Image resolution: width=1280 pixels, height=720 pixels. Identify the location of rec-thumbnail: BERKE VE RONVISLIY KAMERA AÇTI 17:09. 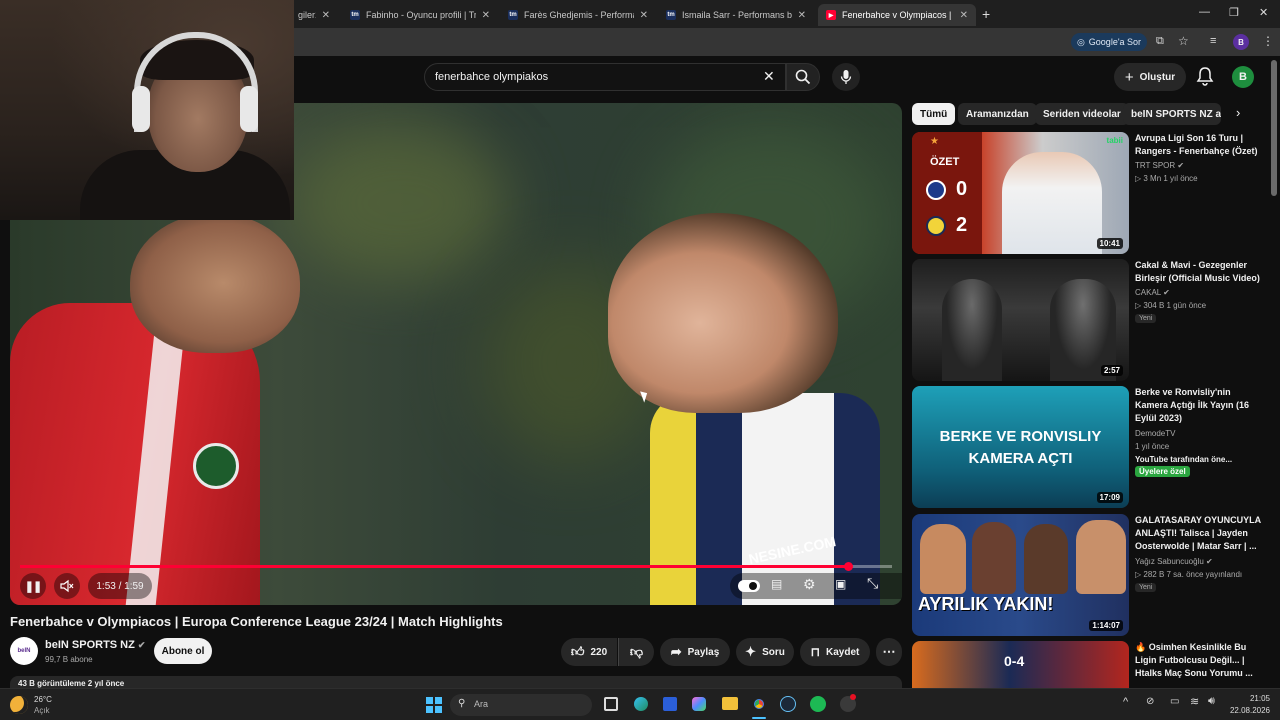
(1020, 447).